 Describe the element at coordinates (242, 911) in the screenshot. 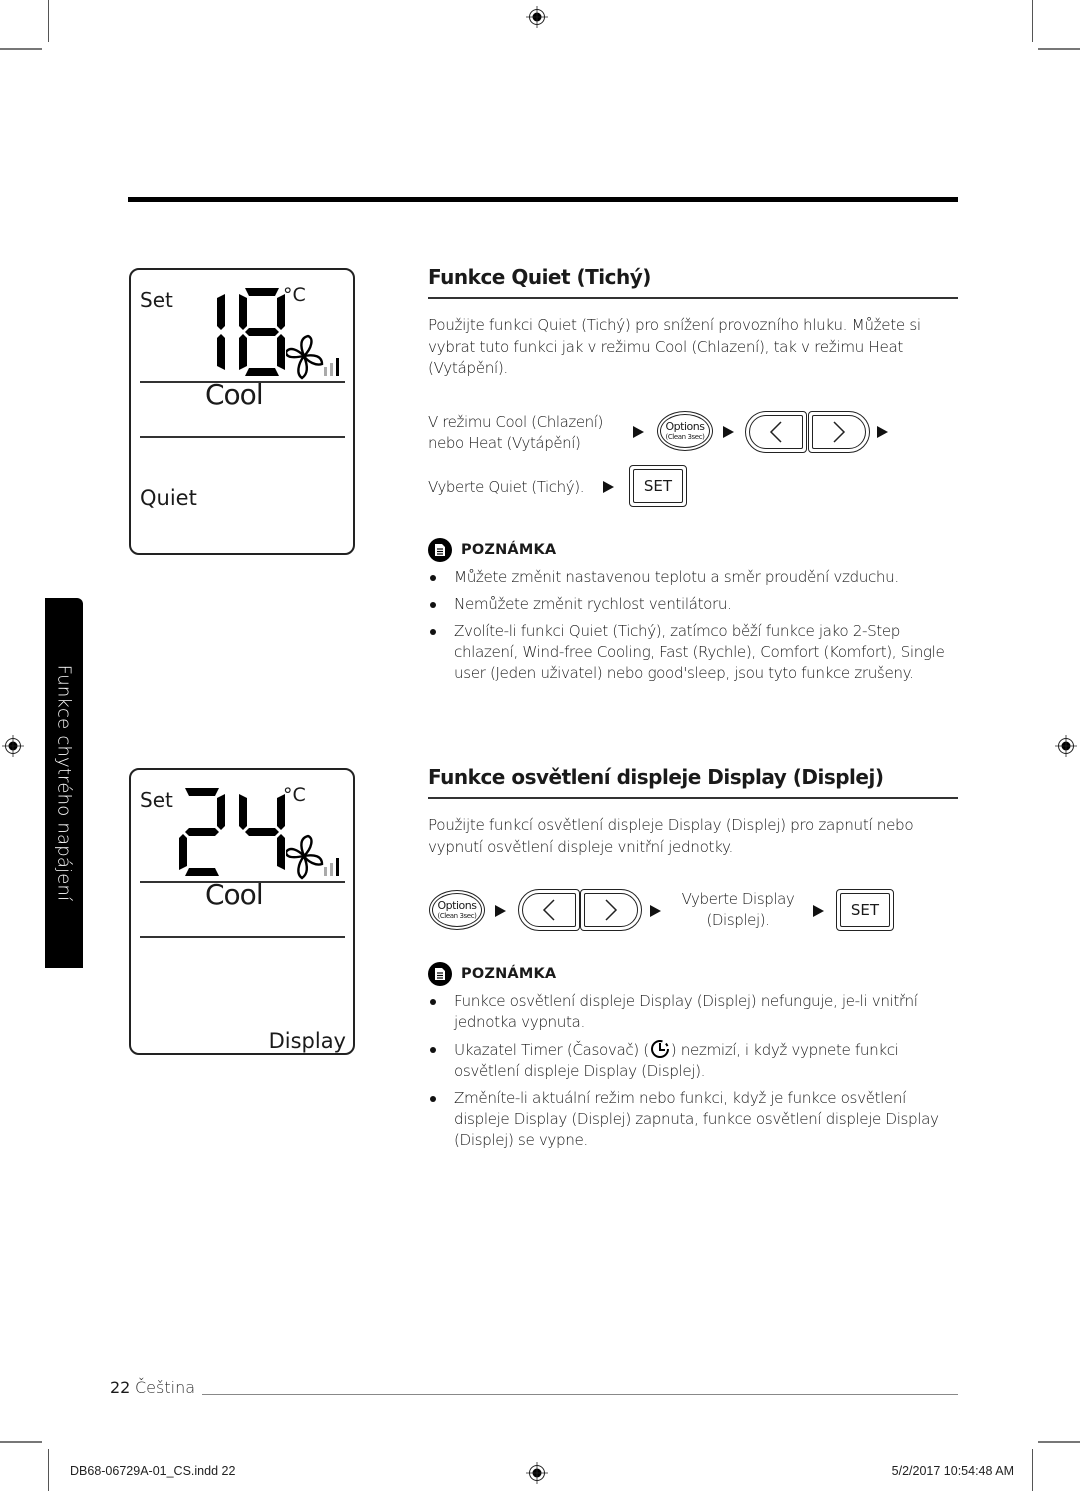

I see `remote-display-display: Set °C Cool Display` at that location.